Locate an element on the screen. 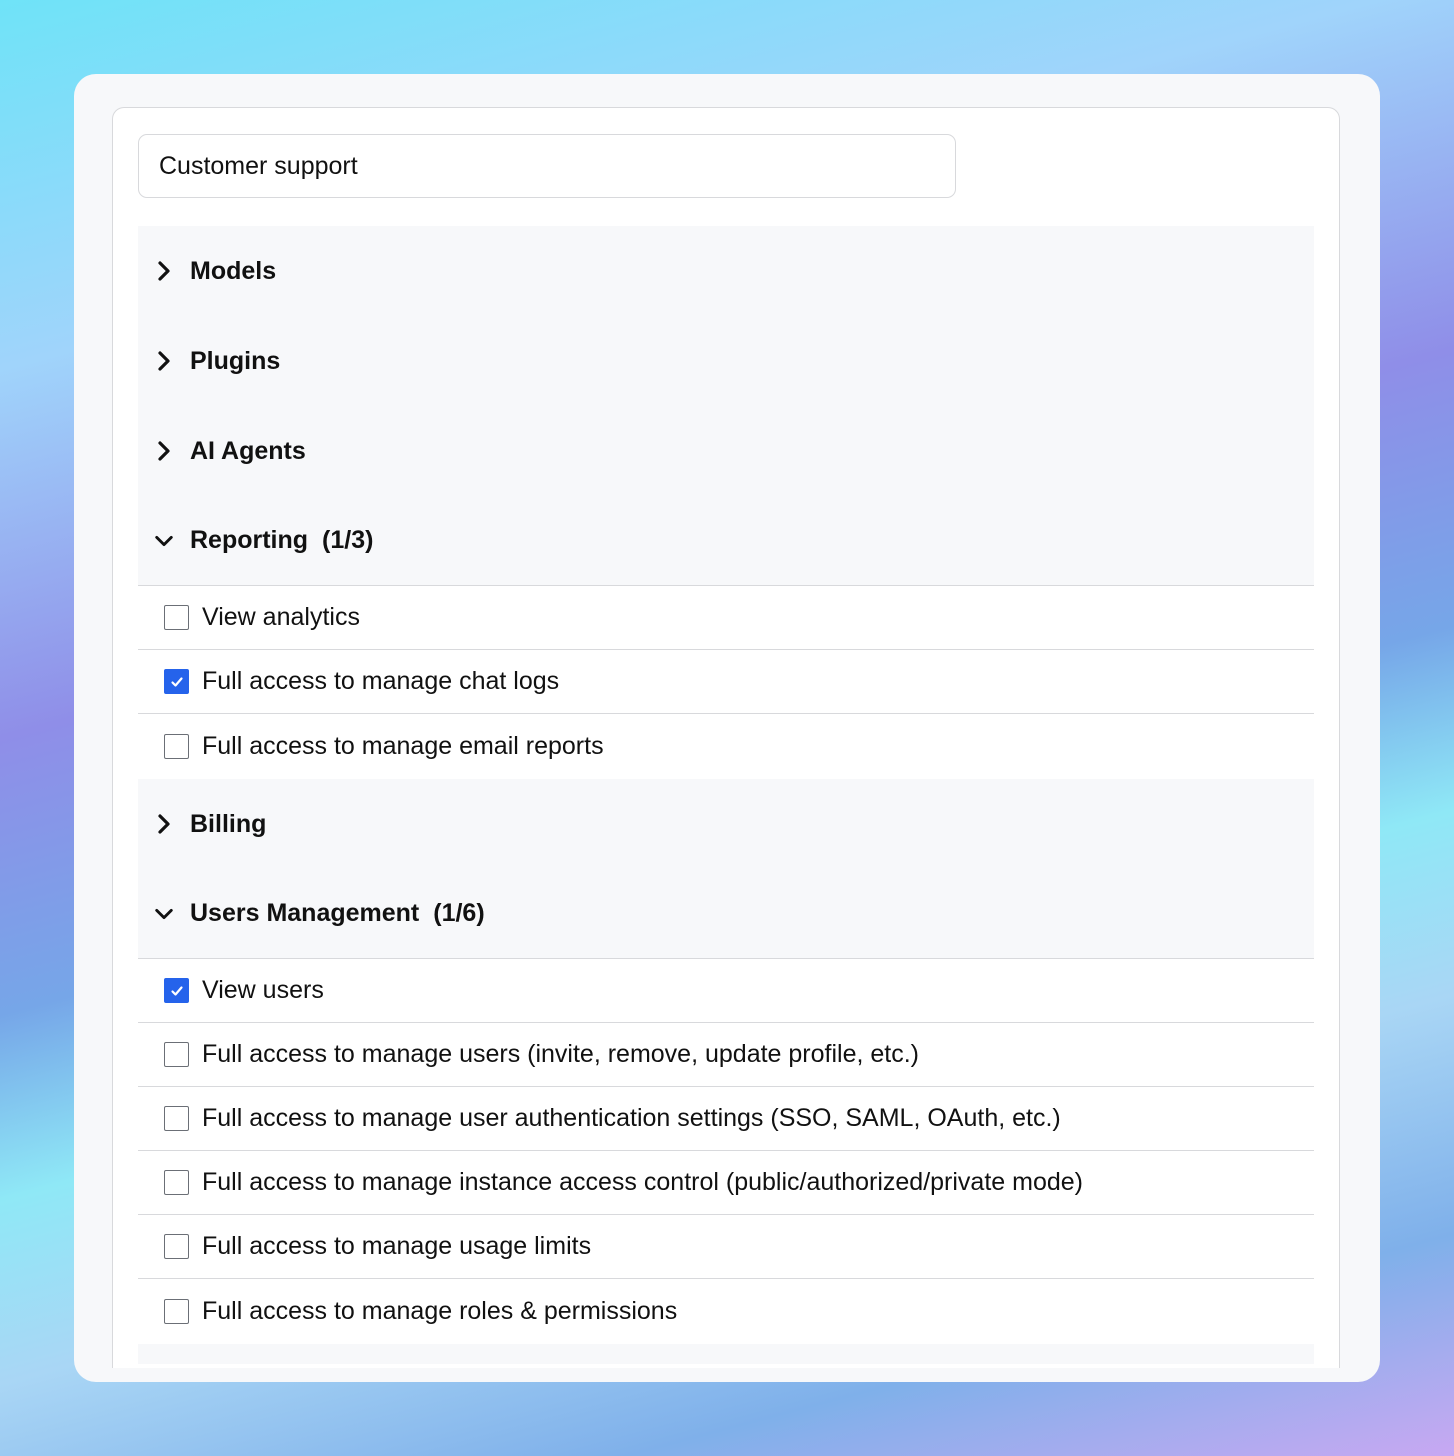 Image resolution: width=1454 pixels, height=1456 pixels. group-selected-count: (1/3) is located at coordinates (348, 540).